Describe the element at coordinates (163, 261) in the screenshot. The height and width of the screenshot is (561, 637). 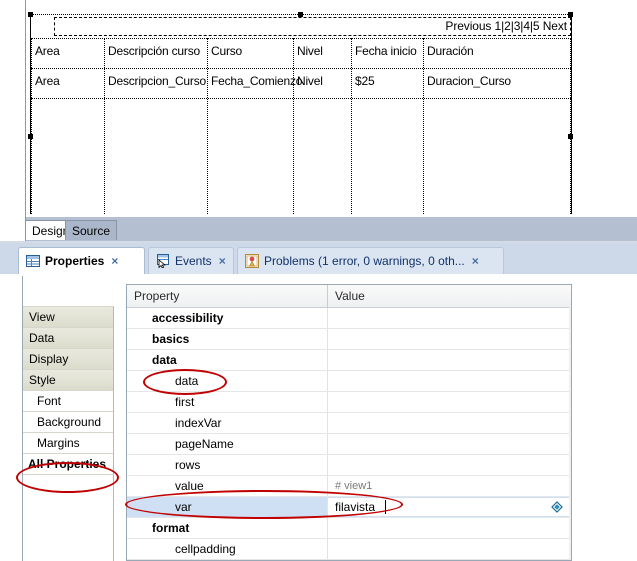
I see `events-cursor-icon` at that location.